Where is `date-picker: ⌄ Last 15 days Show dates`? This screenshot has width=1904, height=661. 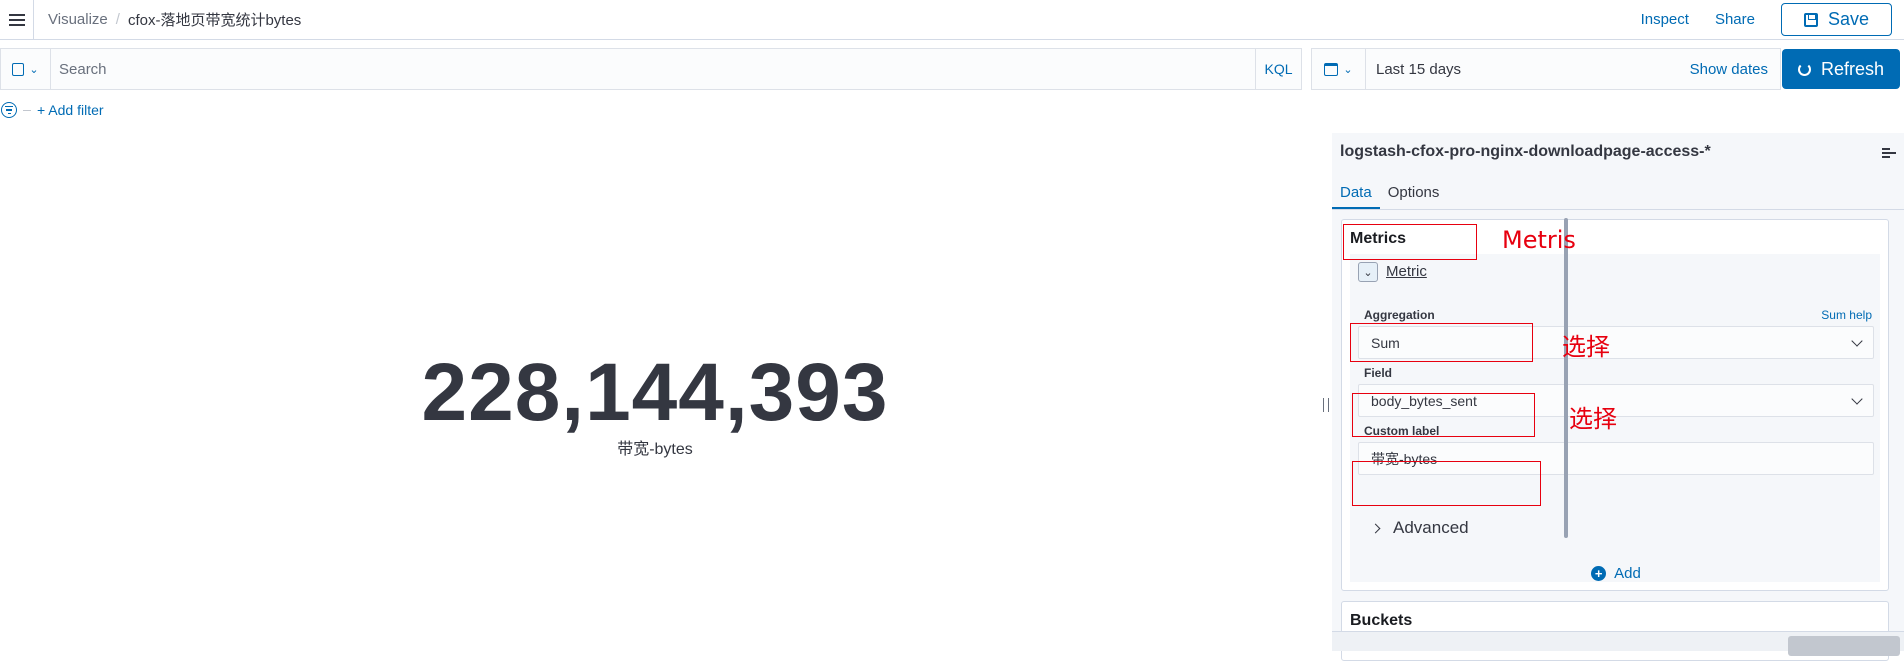 date-picker: ⌄ Last 15 days Show dates is located at coordinates (1546, 69).